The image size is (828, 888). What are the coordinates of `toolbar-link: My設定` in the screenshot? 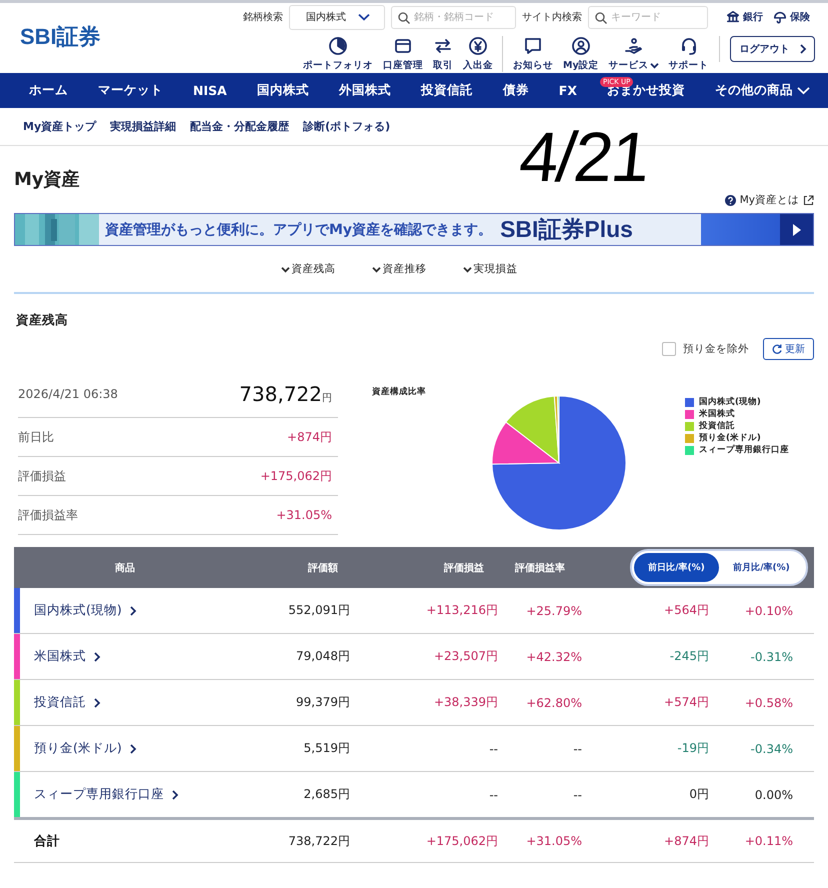 It's located at (581, 65).